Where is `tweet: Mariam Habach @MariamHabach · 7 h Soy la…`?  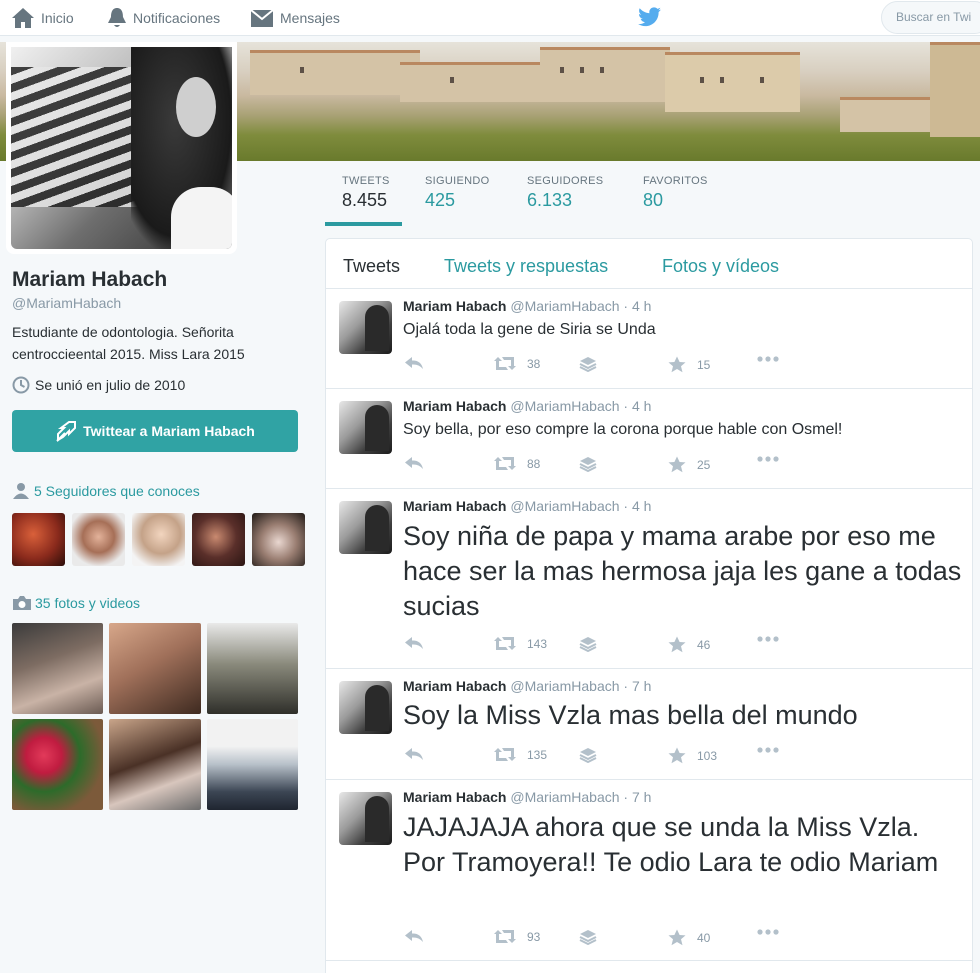 tweet: Mariam Habach @MariamHabach · 7 h Soy la… is located at coordinates (649, 724).